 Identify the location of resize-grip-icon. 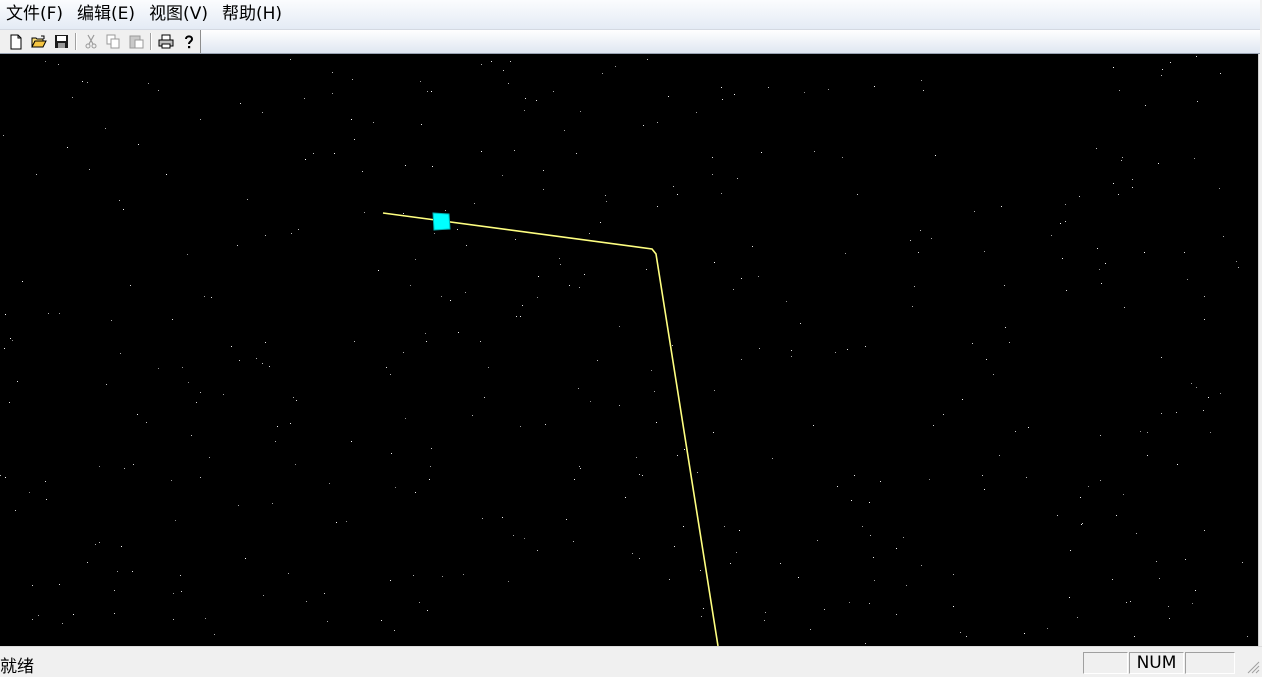
(1253, 667).